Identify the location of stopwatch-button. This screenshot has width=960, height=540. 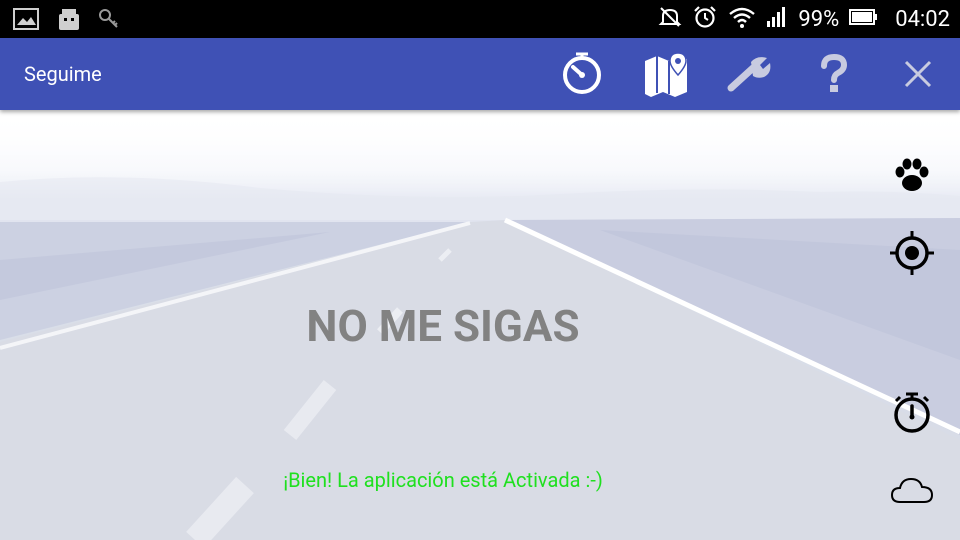
(912, 414).